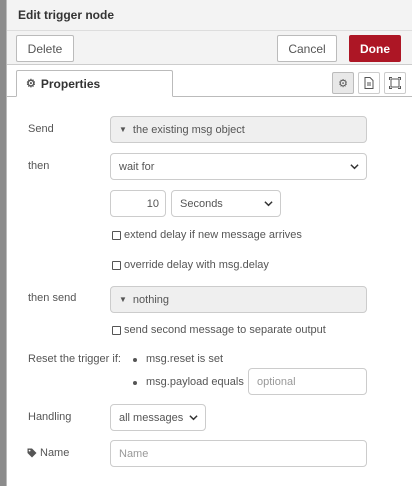 The width and height of the screenshot is (412, 486). I want to click on extend-delay-label: extend delay if new message arrives, so click(213, 235).